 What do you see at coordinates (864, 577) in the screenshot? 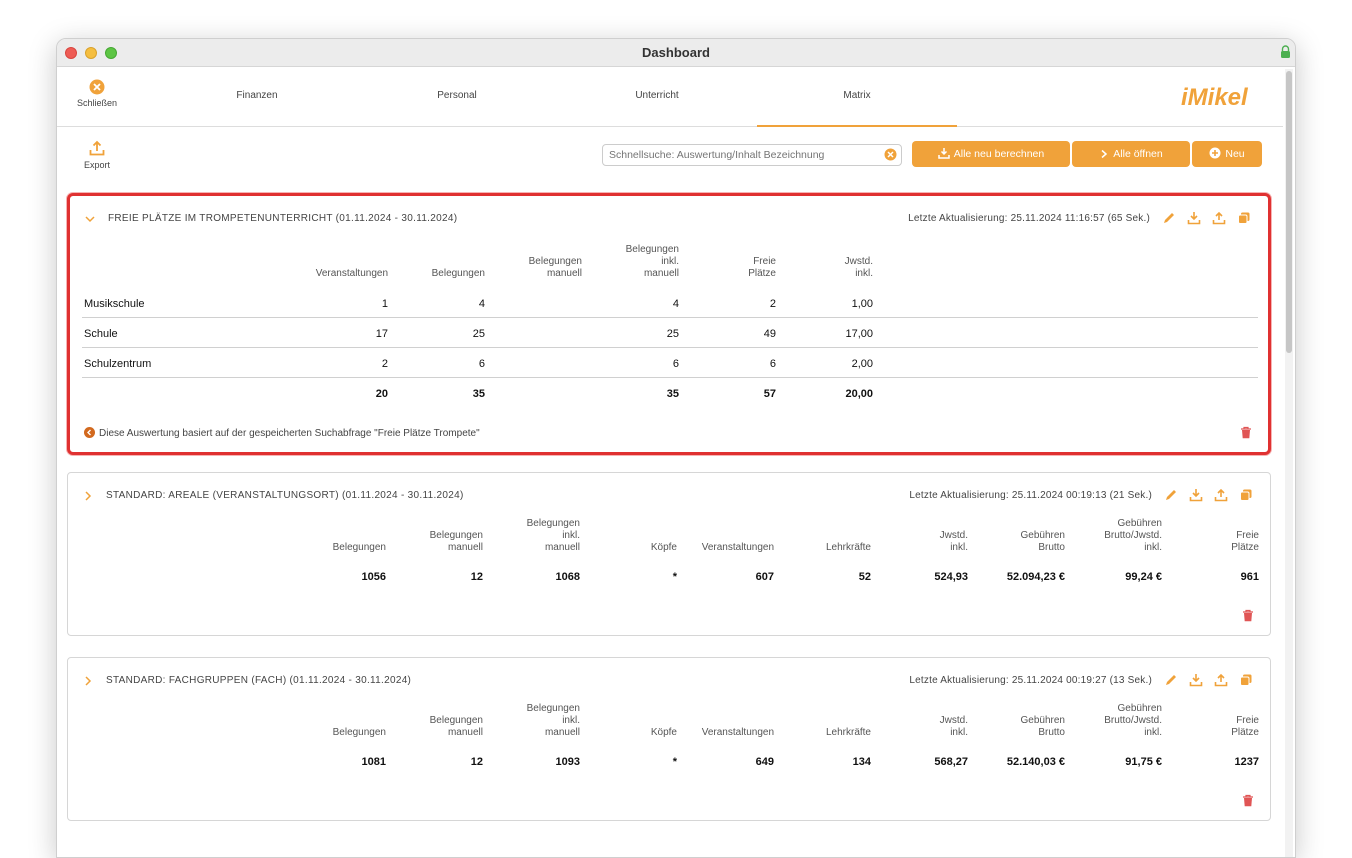
I see `total-cell: 52` at bounding box center [864, 577].